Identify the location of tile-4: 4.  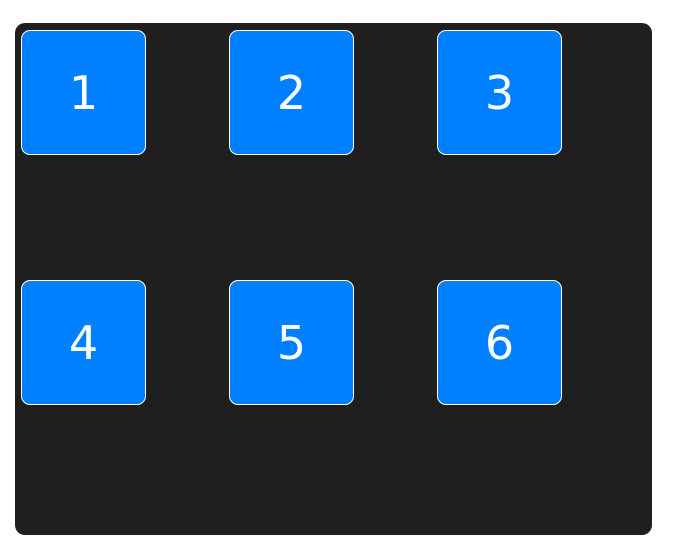
(83, 342).